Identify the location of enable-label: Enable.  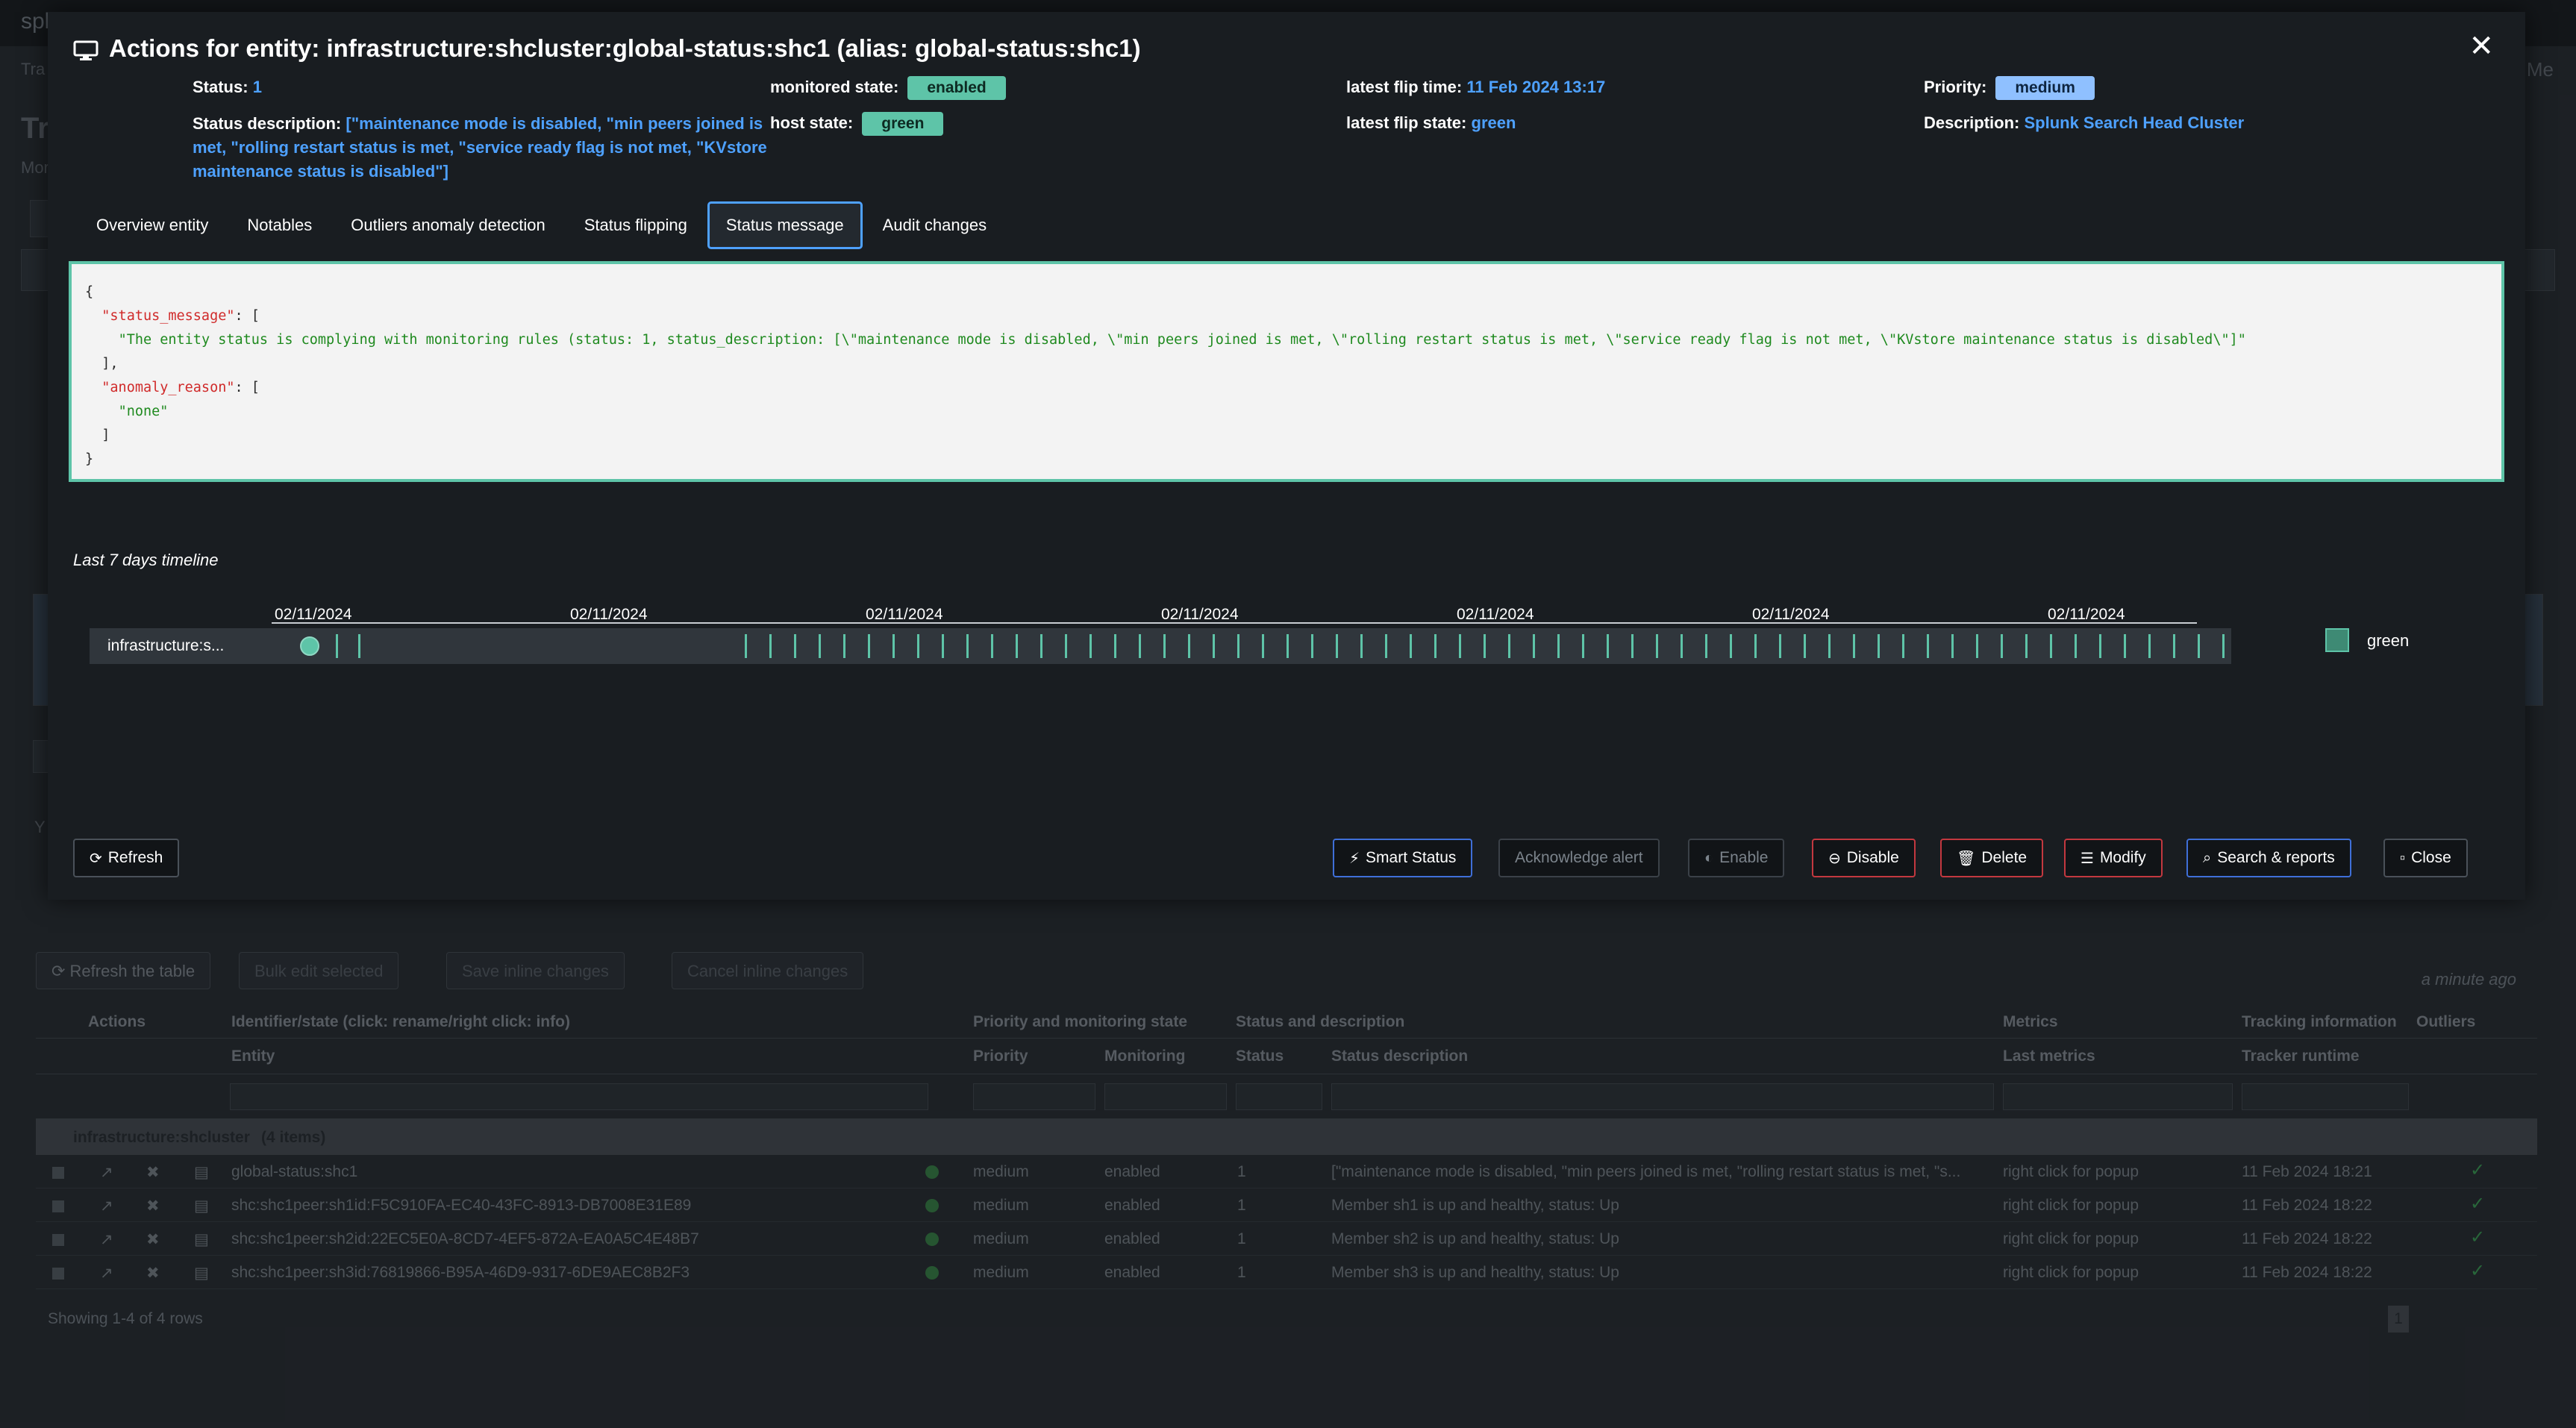
(1744, 857).